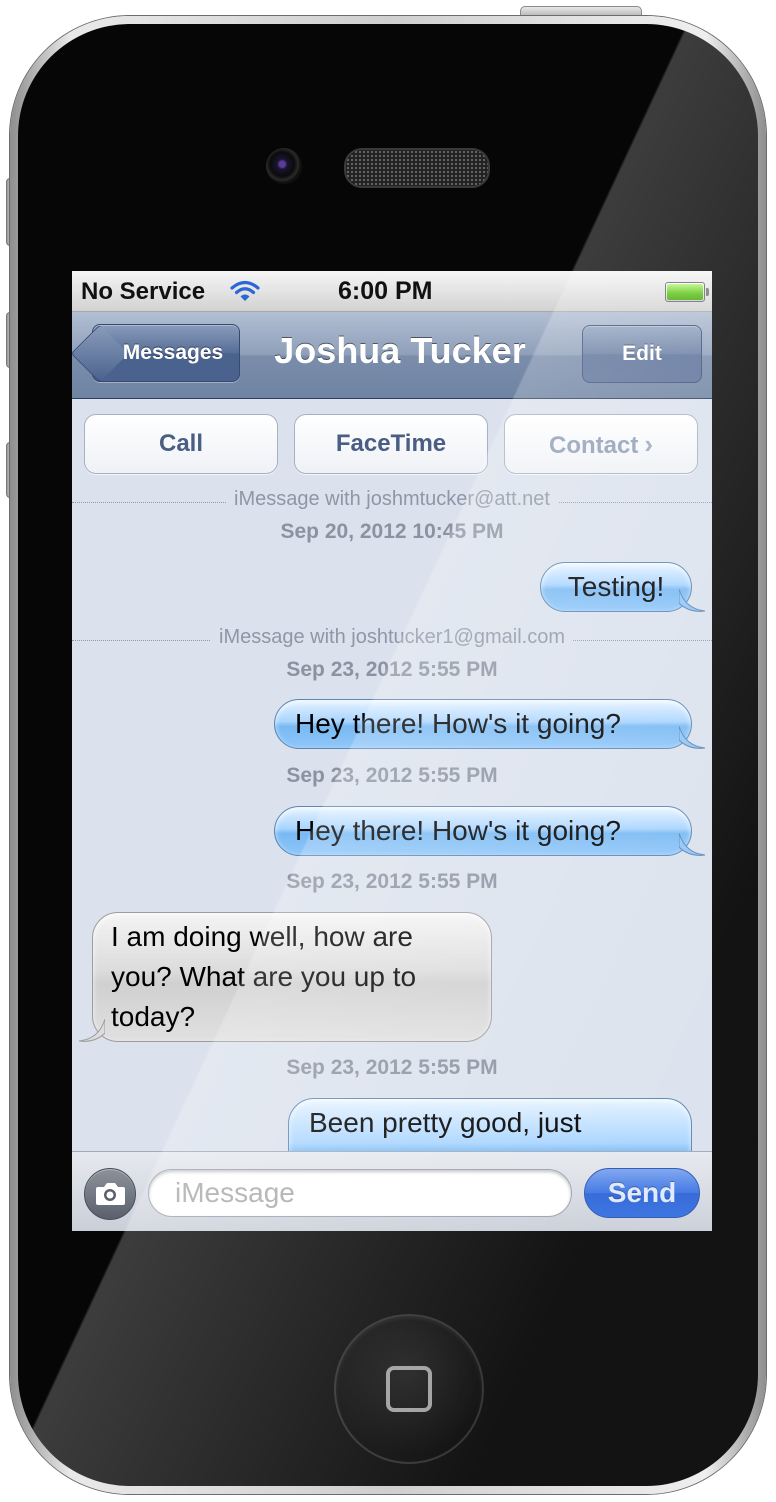 This screenshot has width=776, height=1502. Describe the element at coordinates (181, 444) in the screenshot. I see `call-button: Call` at that location.